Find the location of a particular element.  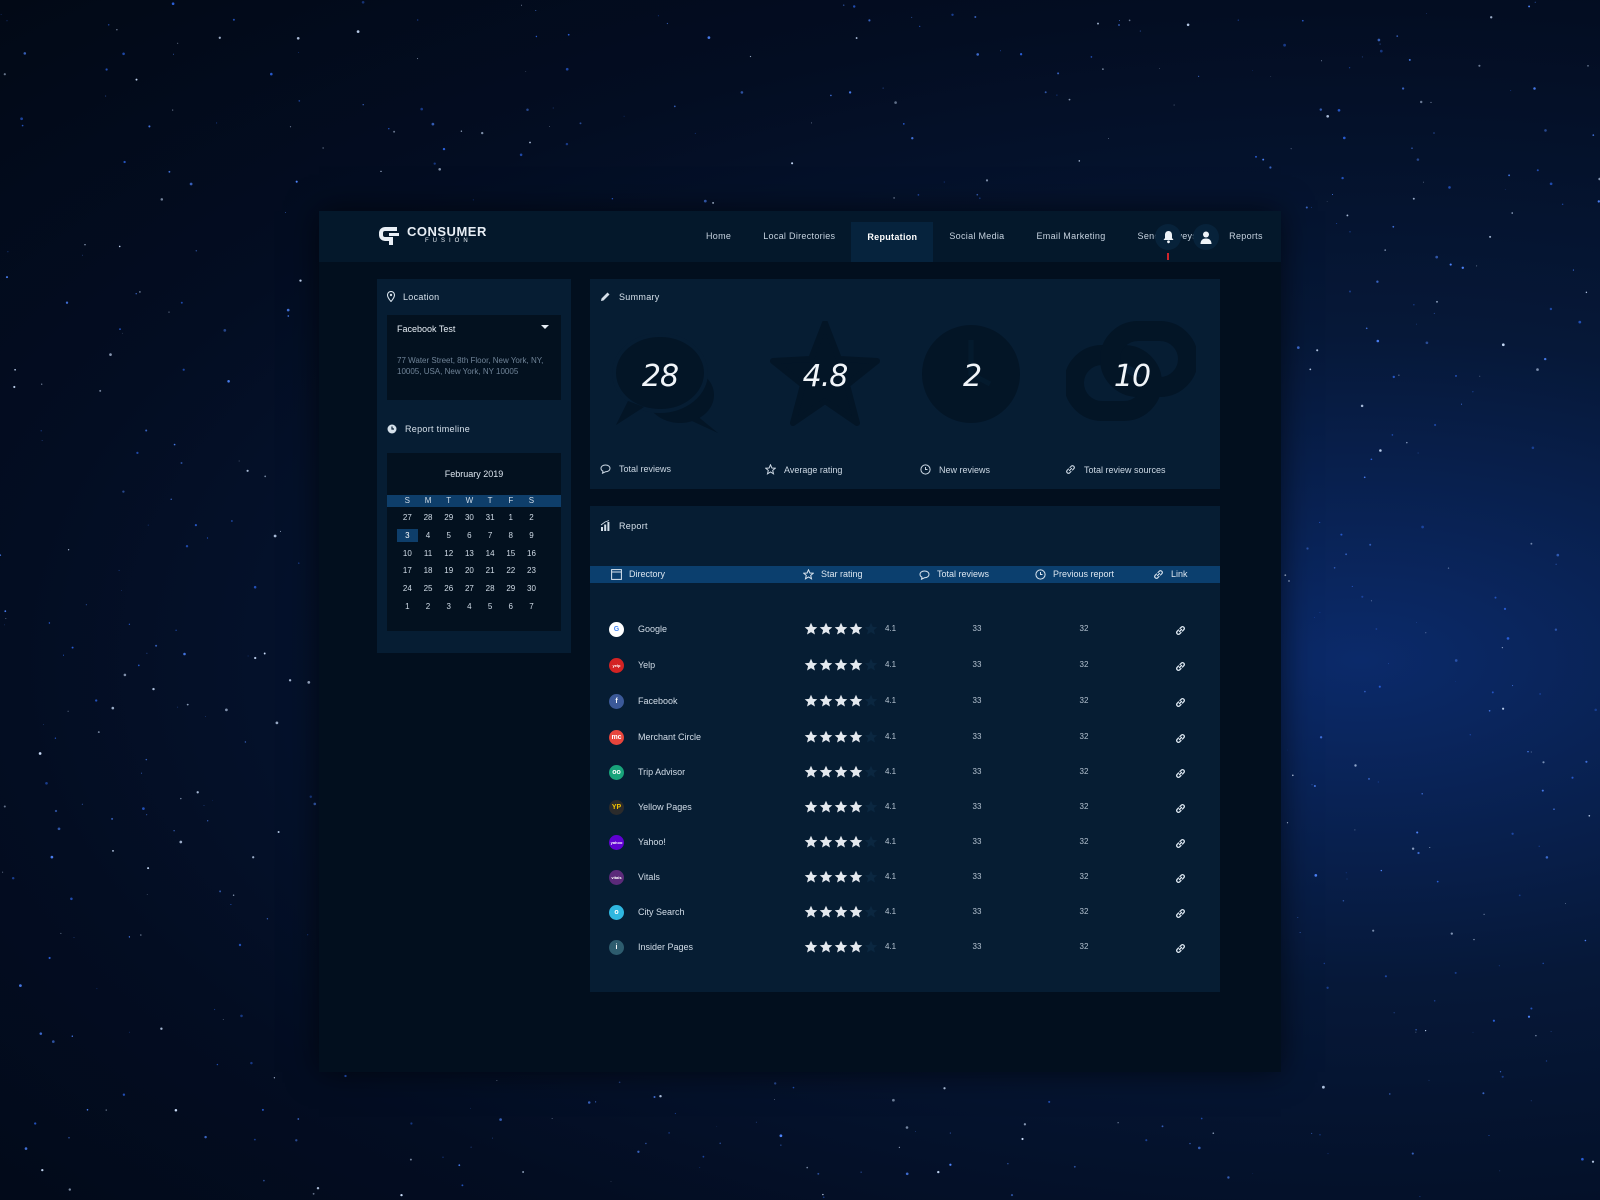

rating-value: 4.1 is located at coordinates (891, 946).